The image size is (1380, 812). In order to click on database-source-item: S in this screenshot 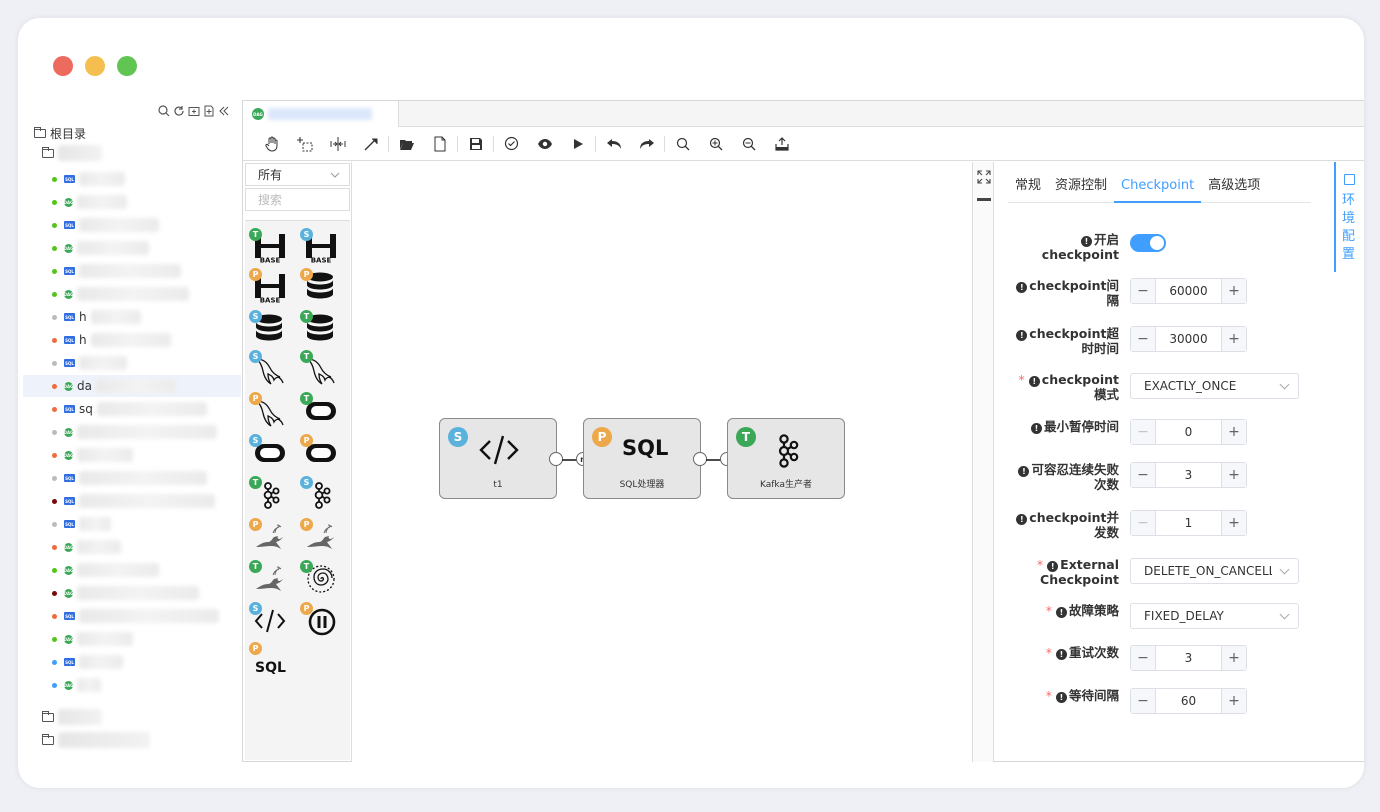, I will do `click(268, 327)`.